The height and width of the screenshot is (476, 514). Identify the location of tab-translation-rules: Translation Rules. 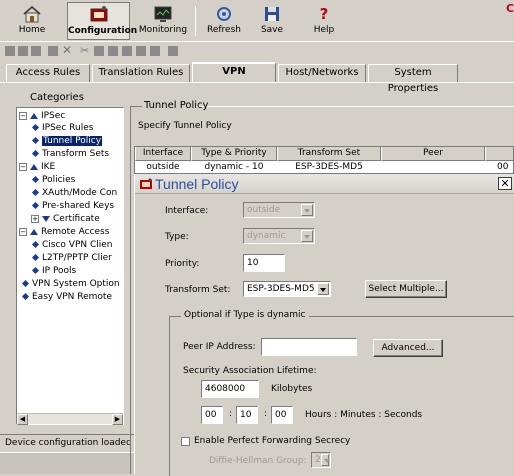
(141, 73).